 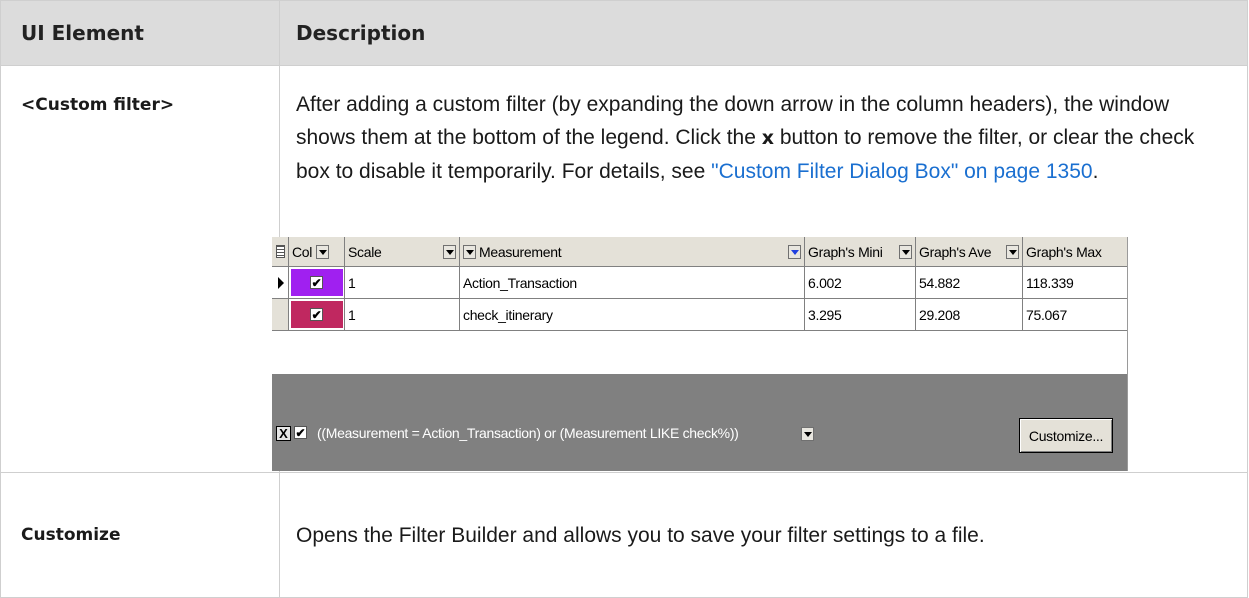 What do you see at coordinates (1012, 251) in the screenshot?
I see `ave-dropdown-icon` at bounding box center [1012, 251].